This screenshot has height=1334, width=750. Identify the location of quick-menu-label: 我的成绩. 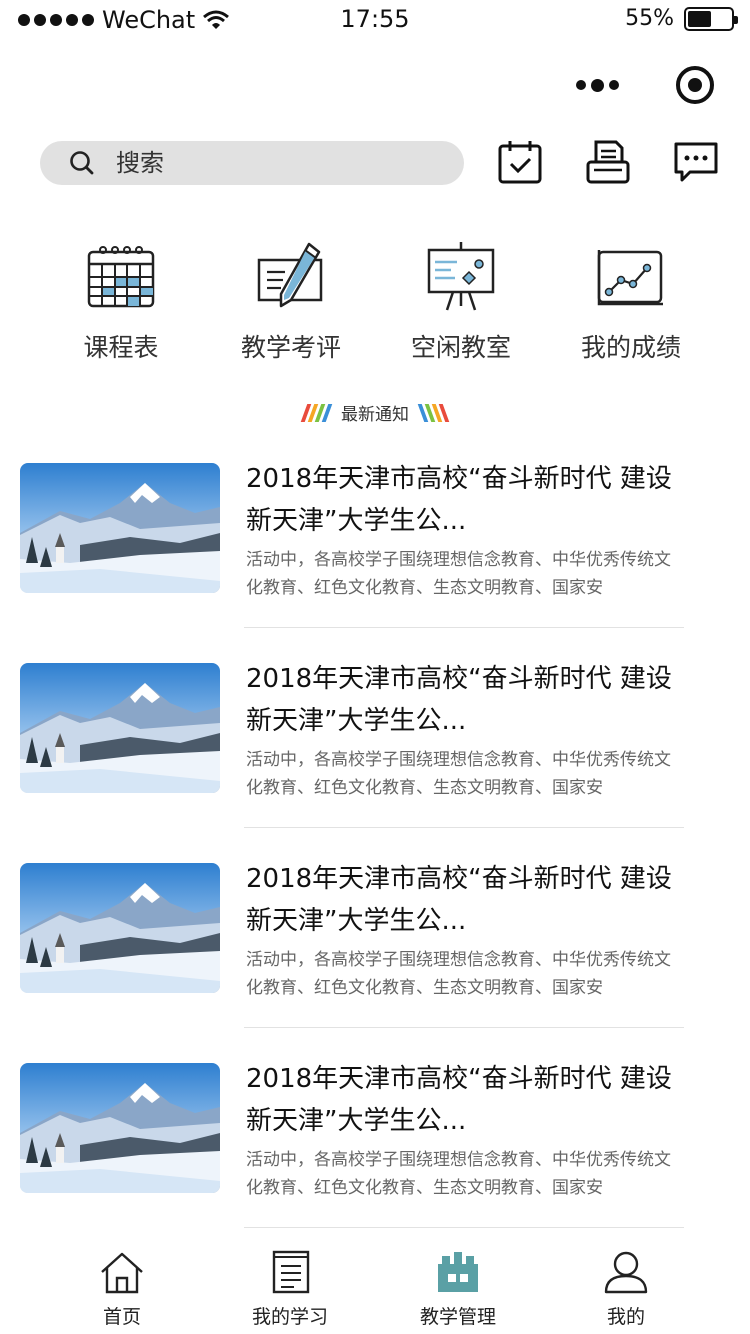
(630, 347).